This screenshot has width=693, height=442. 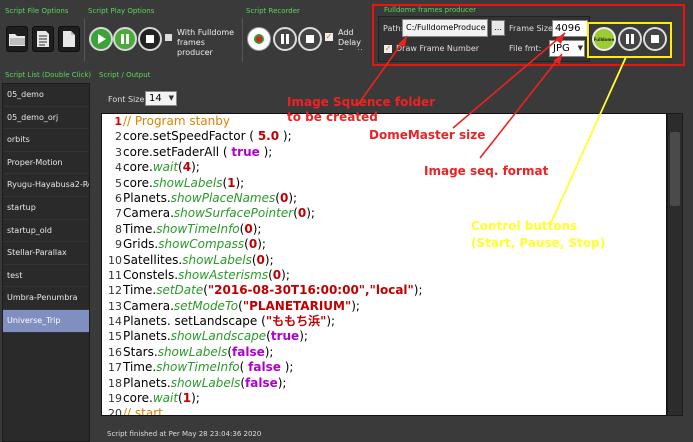 What do you see at coordinates (201, 244) in the screenshot?
I see `code-token: showCompass` at bounding box center [201, 244].